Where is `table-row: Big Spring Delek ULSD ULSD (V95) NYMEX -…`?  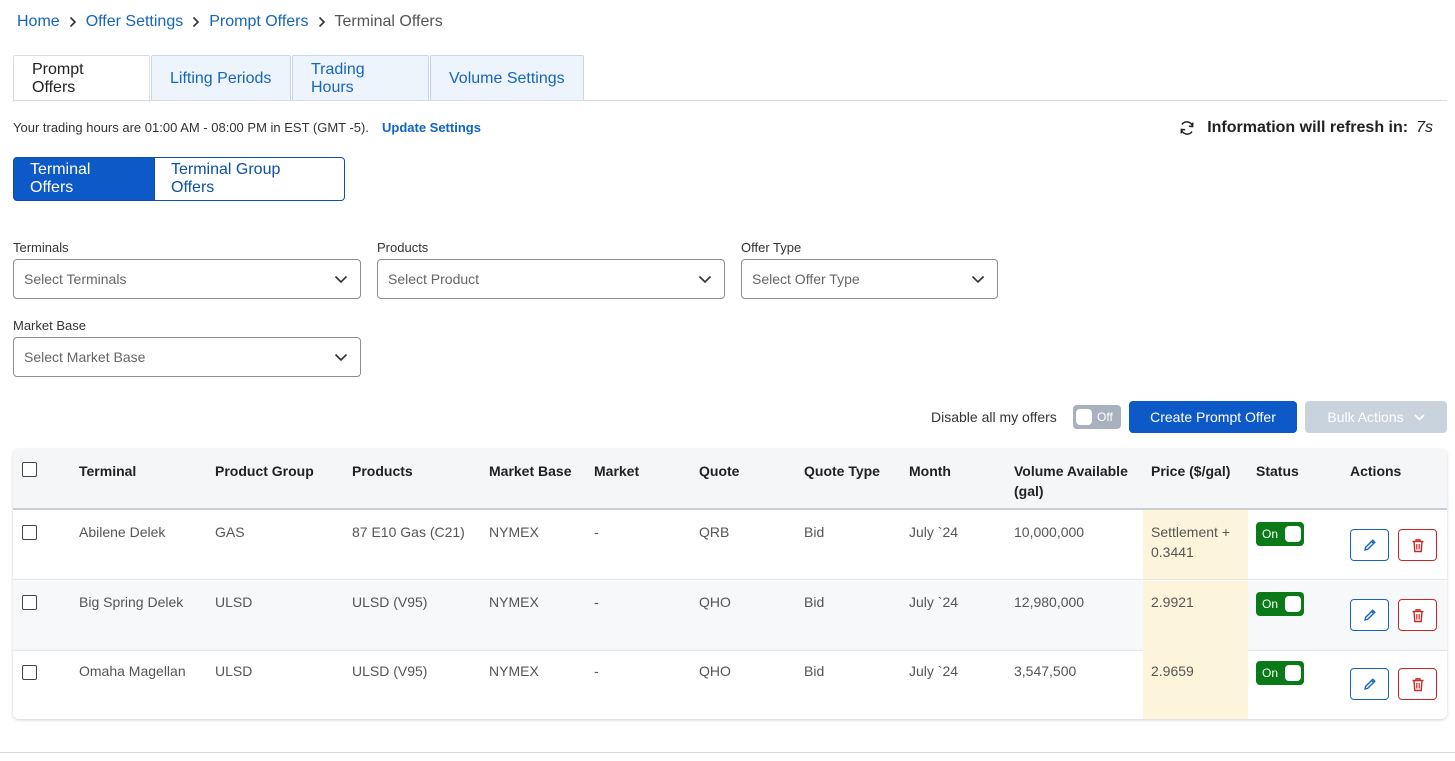
table-row: Big Spring Delek ULSD ULSD (V95) NYMEX -… is located at coordinates (730, 616).